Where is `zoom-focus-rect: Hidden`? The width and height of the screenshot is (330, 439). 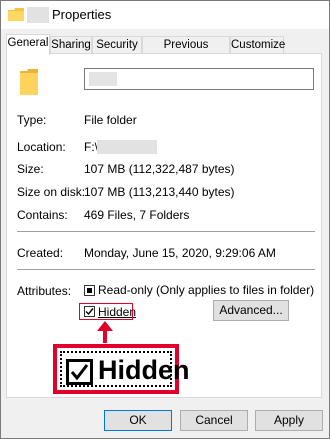
zoom-focus-rect: Hidden is located at coordinates (125, 369).